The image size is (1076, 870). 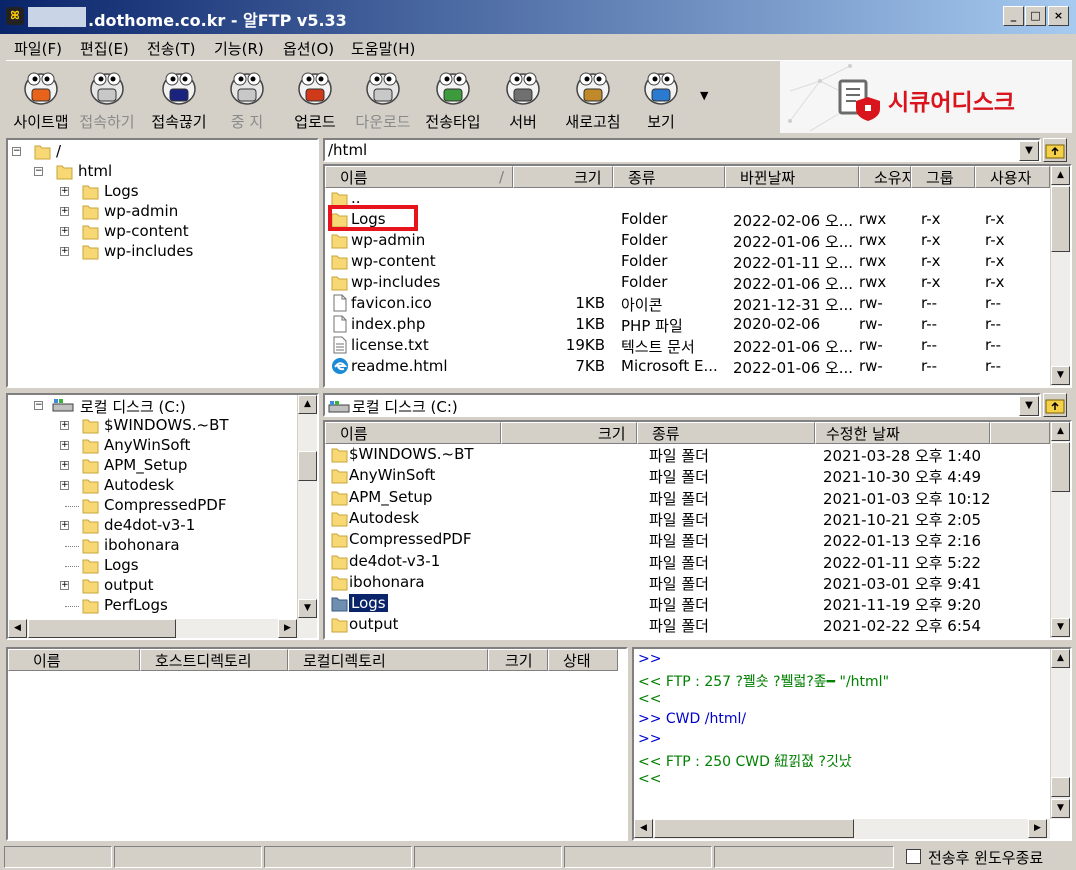 I want to click on local-tree-hscroll: ◀ ▶, so click(x=162, y=628).